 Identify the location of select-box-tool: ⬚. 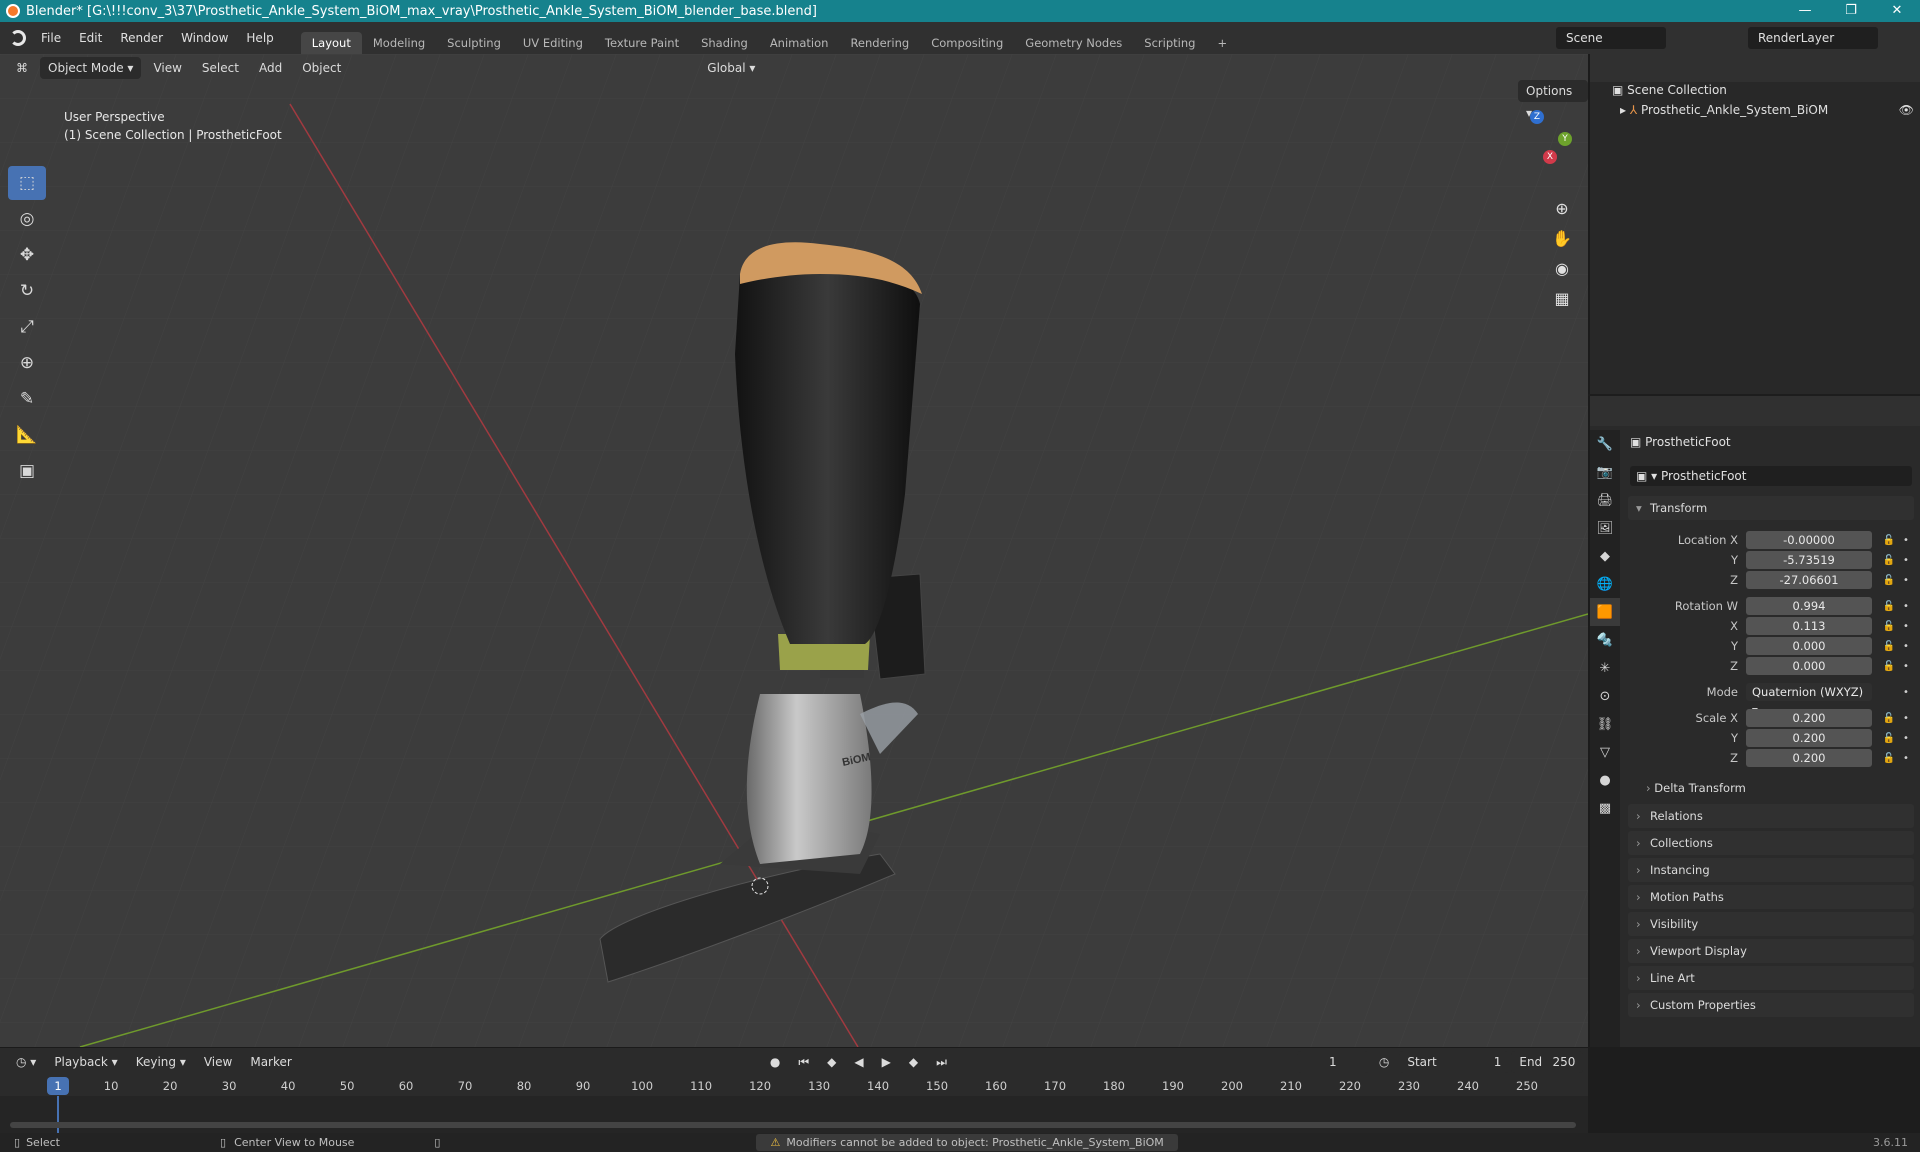
(27, 183).